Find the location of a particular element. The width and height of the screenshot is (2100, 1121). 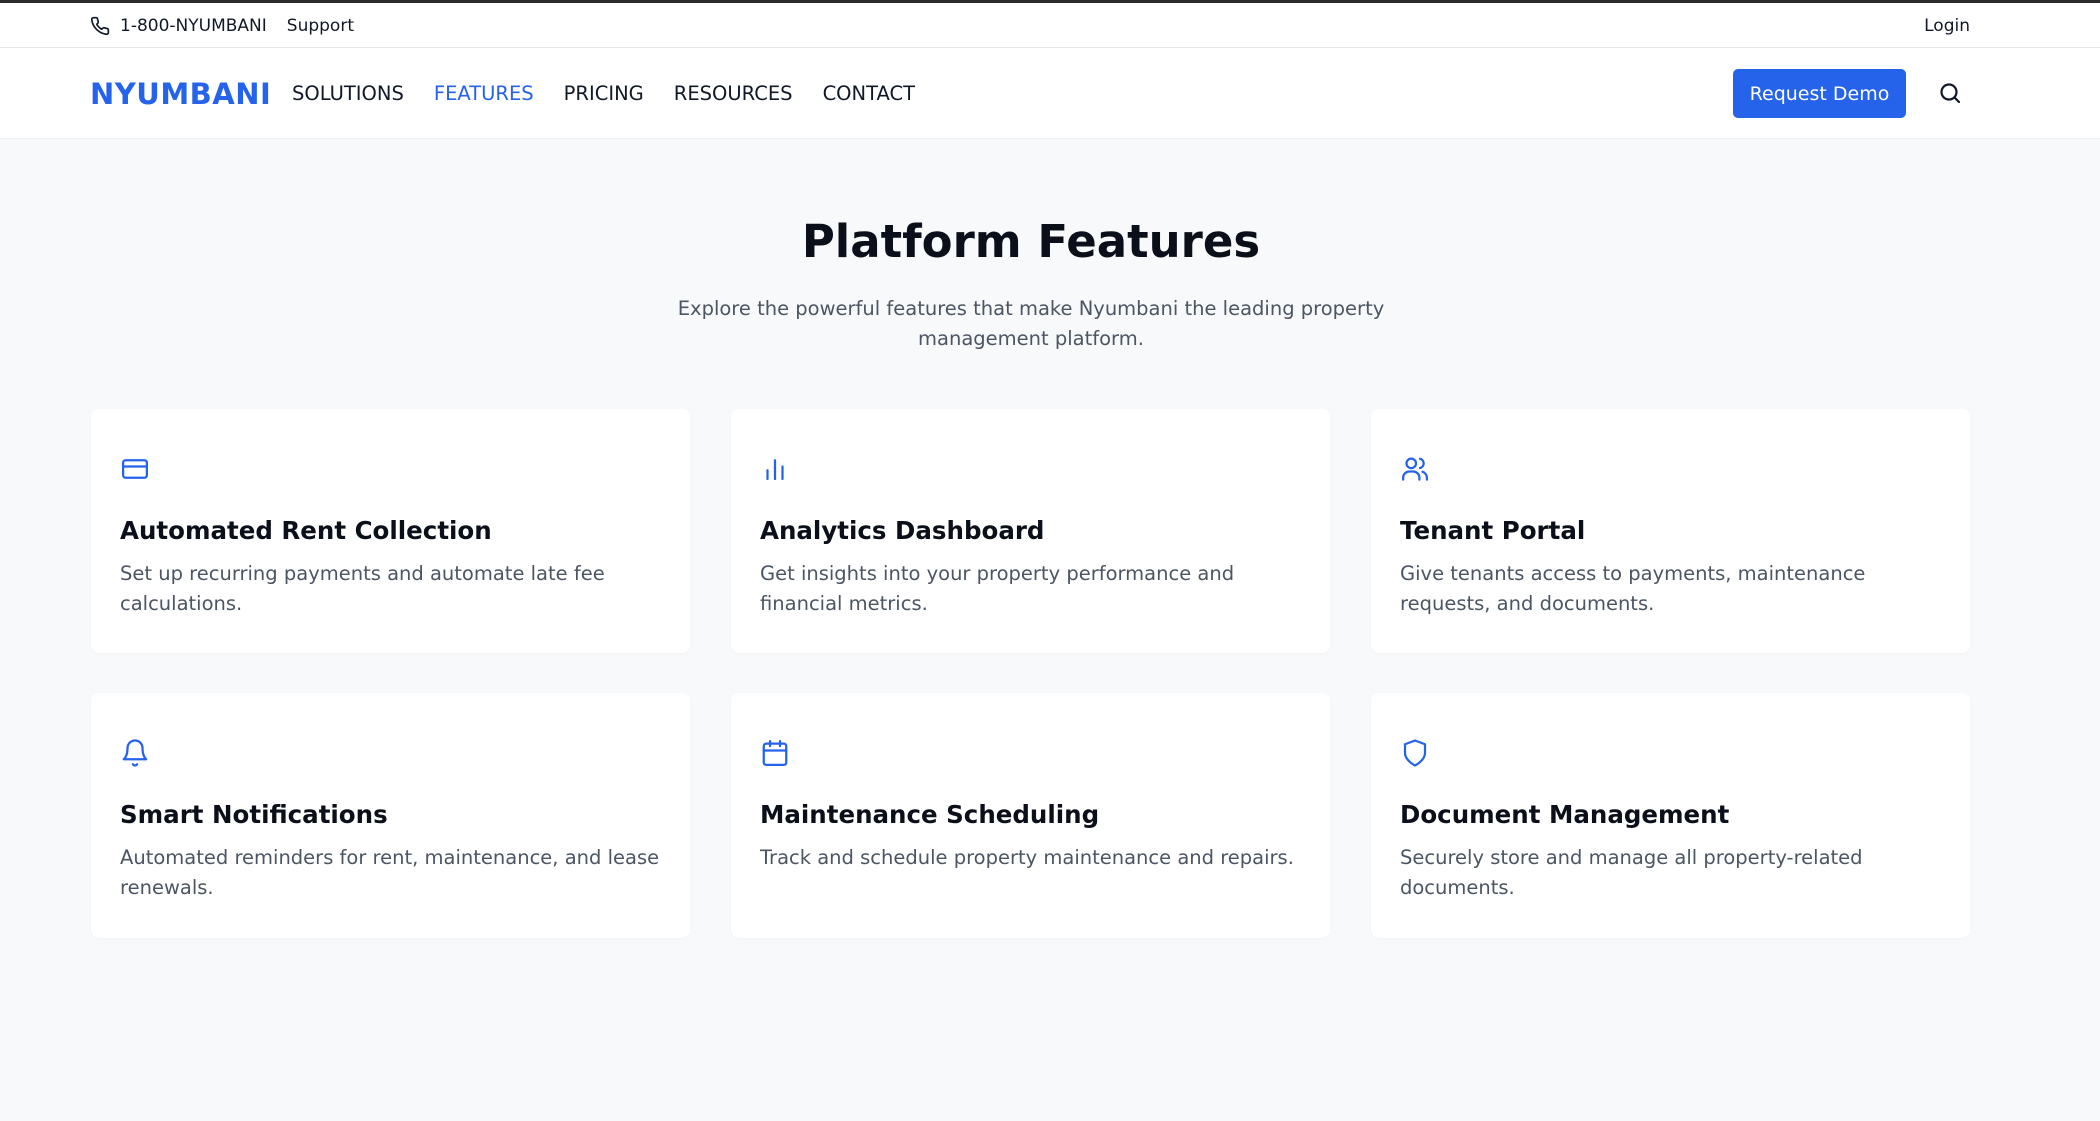

search-button is located at coordinates (1950, 93).